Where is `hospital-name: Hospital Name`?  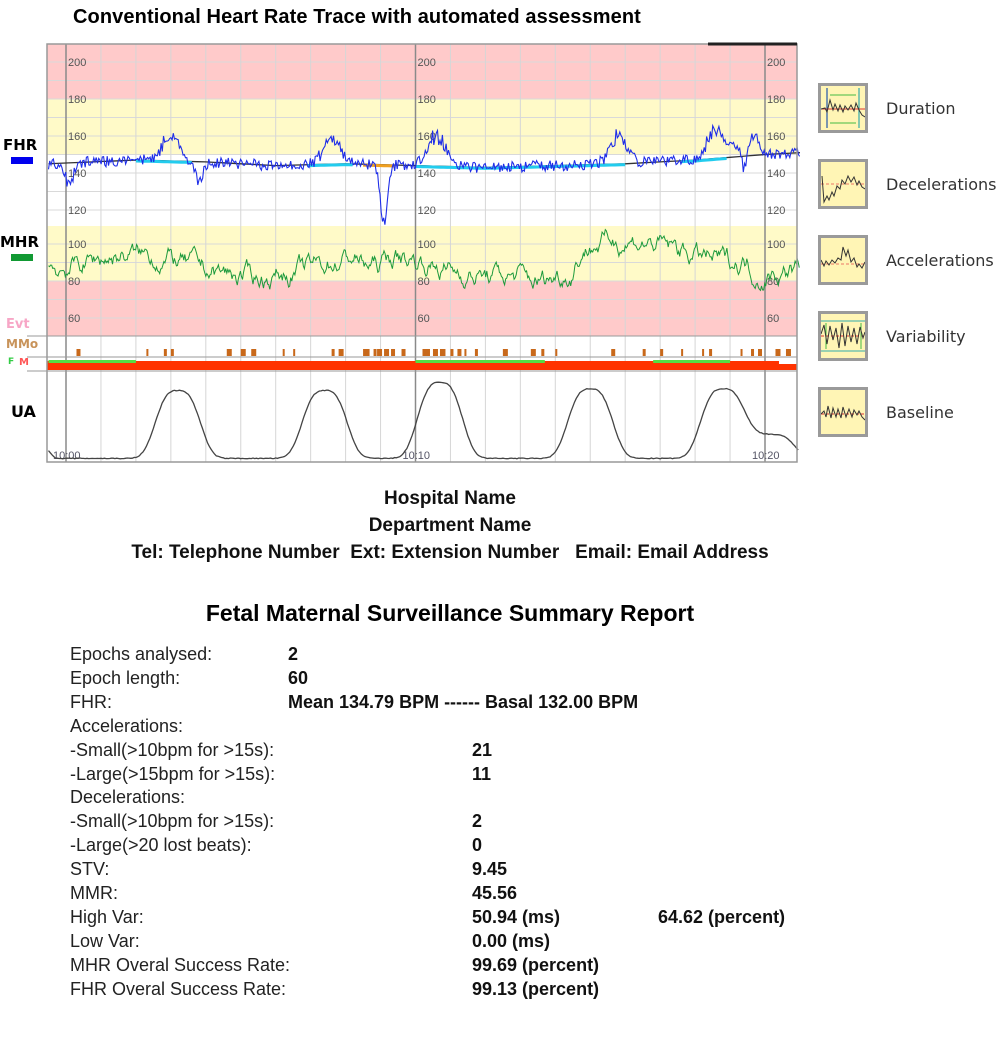
hospital-name: Hospital Name is located at coordinates (450, 498).